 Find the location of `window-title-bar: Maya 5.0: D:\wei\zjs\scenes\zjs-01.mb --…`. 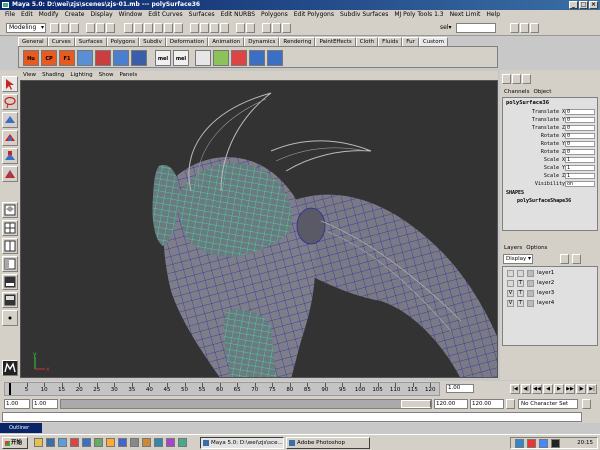

window-title-bar: Maya 5.0: D:\wei\zjs\scenes\zjs-01.mb --… is located at coordinates (300, 5).